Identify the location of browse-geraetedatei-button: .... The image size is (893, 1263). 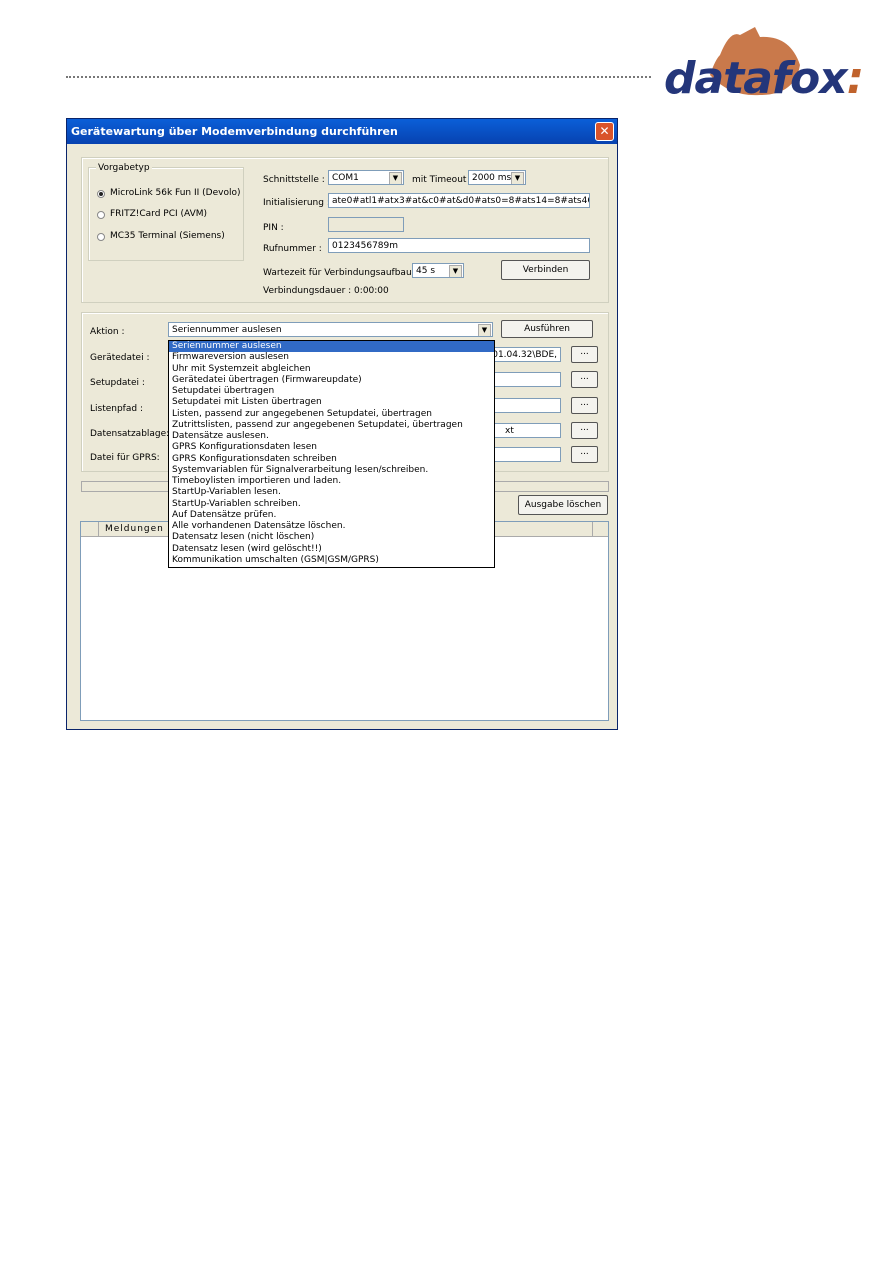
(584, 354).